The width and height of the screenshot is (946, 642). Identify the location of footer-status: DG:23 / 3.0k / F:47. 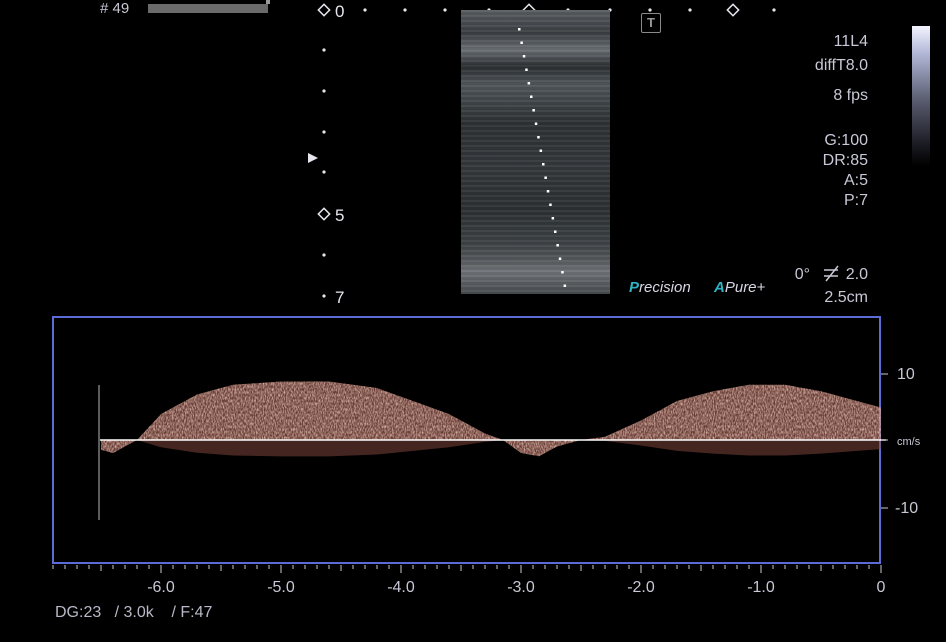
(134, 612).